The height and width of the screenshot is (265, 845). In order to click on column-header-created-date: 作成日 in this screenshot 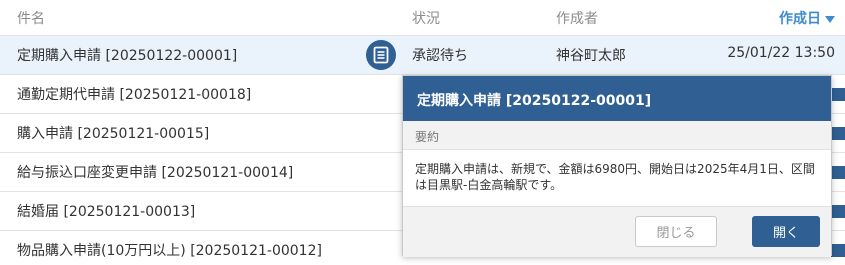, I will do `click(807, 18)`.